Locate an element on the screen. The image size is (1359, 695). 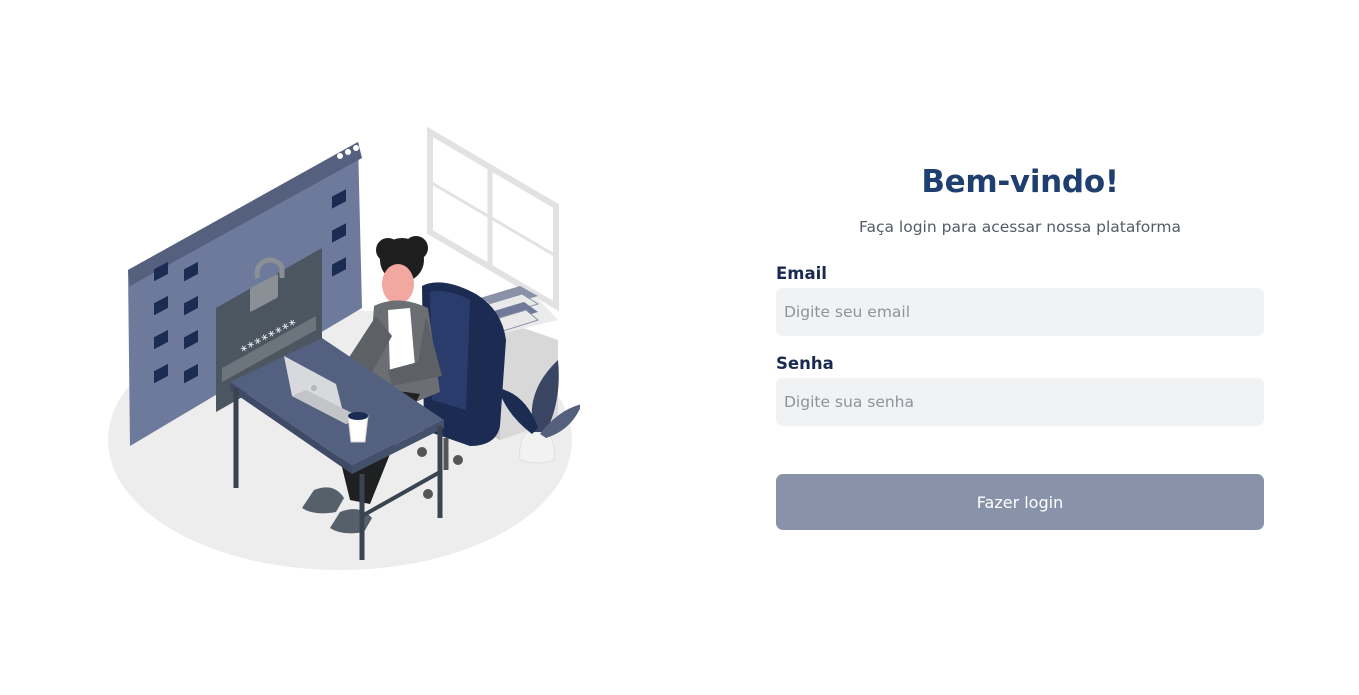
login-button: Fazer login is located at coordinates (1020, 502).